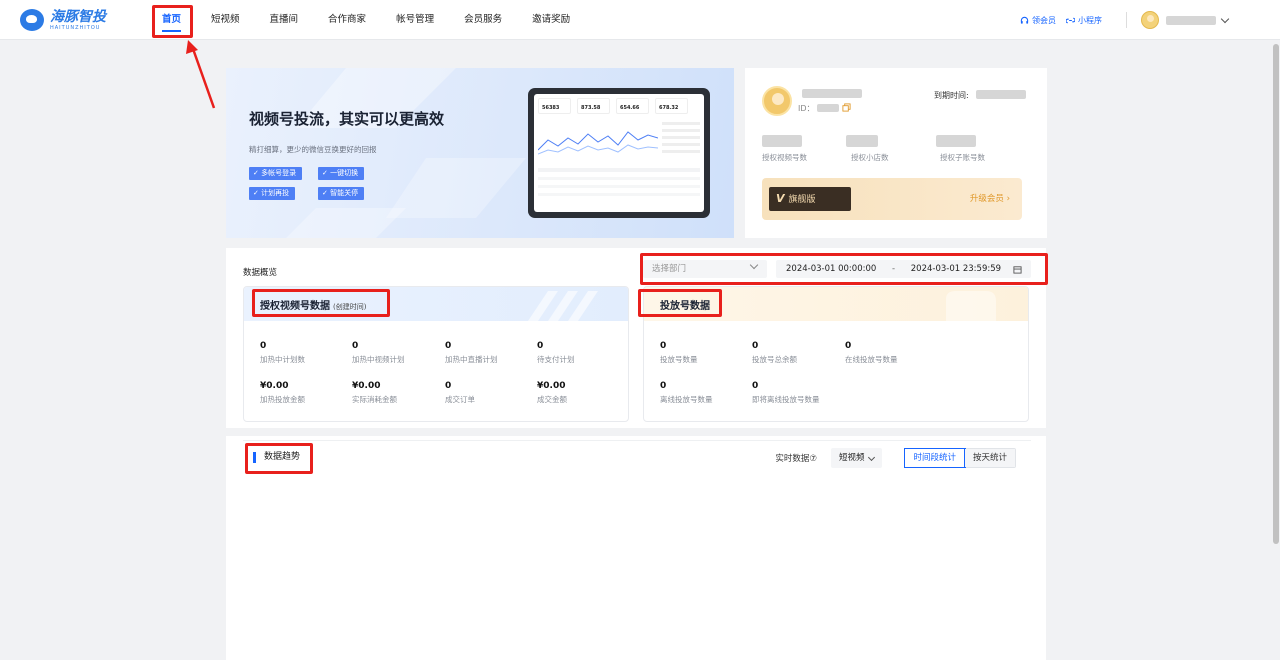 This screenshot has height=660, width=1280. Describe the element at coordinates (786, 392) in the screenshot. I see `stat-item: 0 即将离线投放号数量` at that location.